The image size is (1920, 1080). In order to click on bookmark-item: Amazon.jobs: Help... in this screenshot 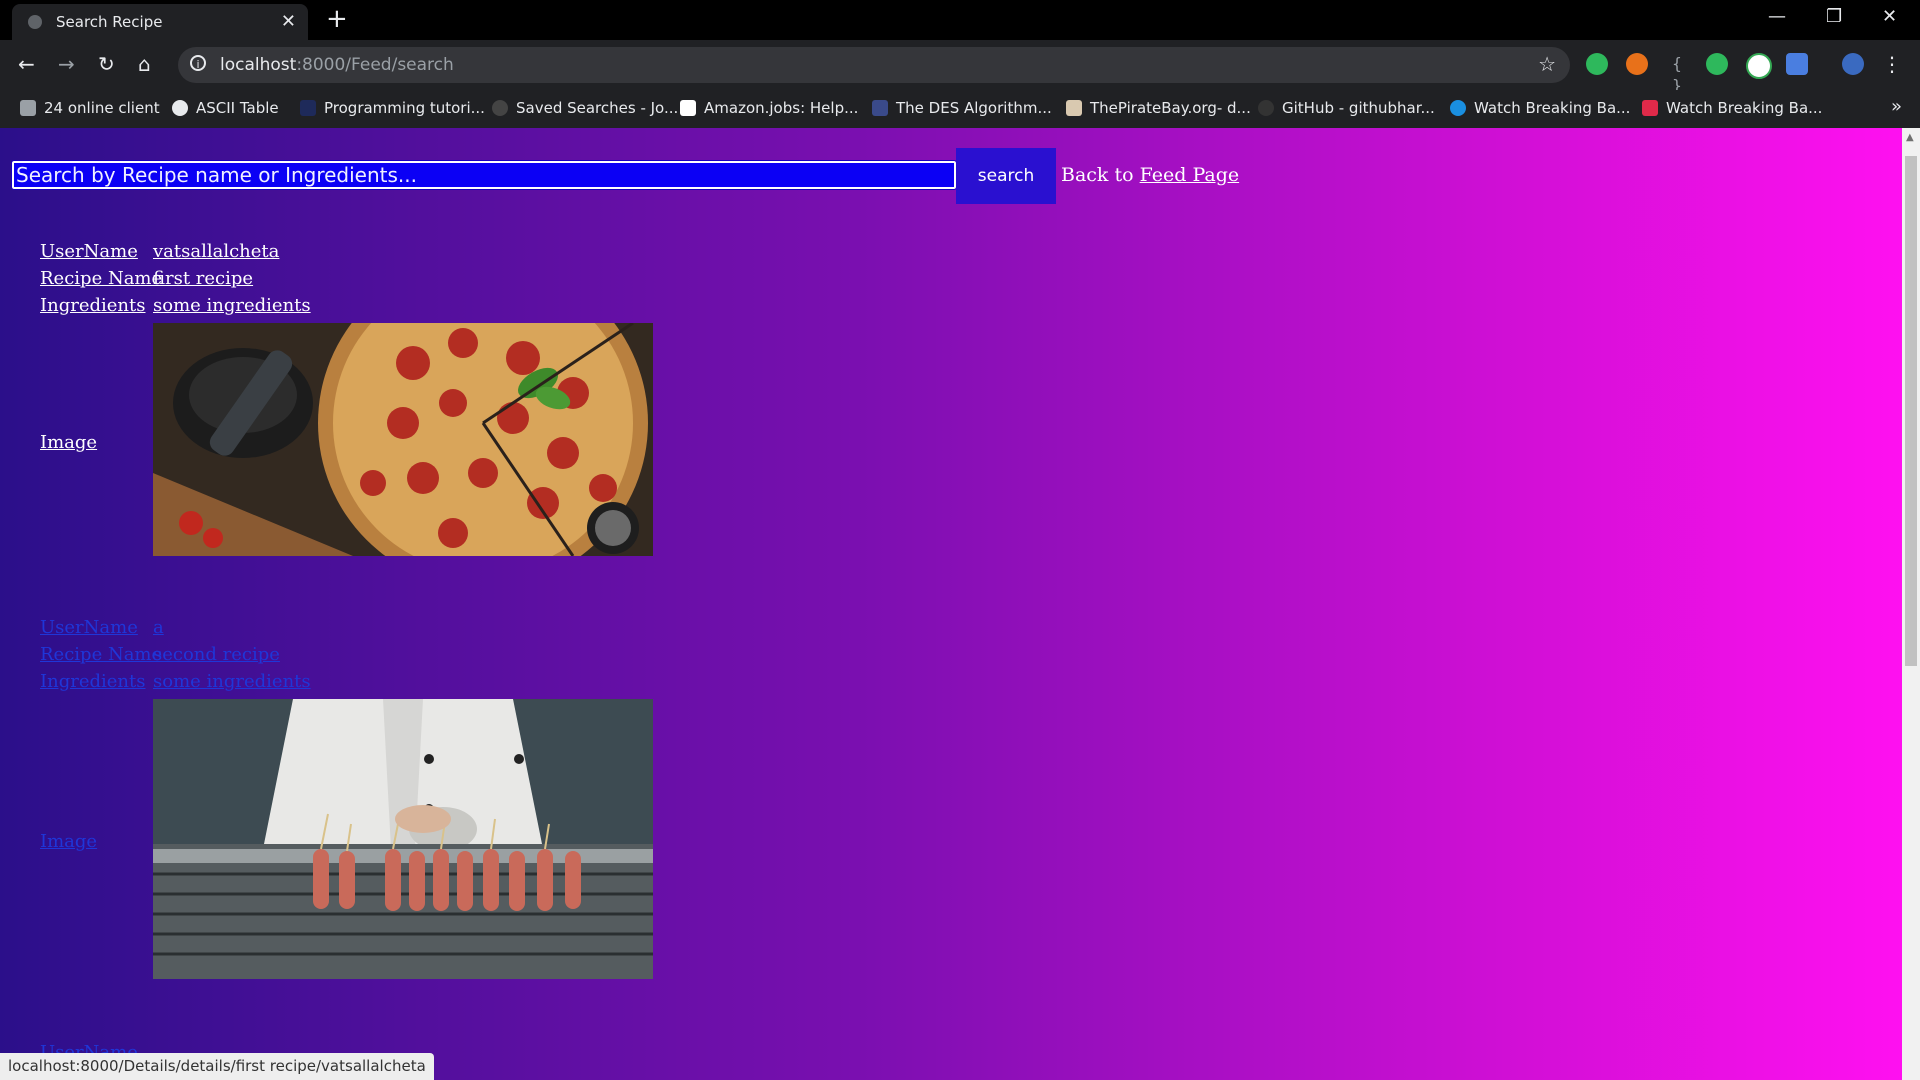, I will do `click(769, 108)`.